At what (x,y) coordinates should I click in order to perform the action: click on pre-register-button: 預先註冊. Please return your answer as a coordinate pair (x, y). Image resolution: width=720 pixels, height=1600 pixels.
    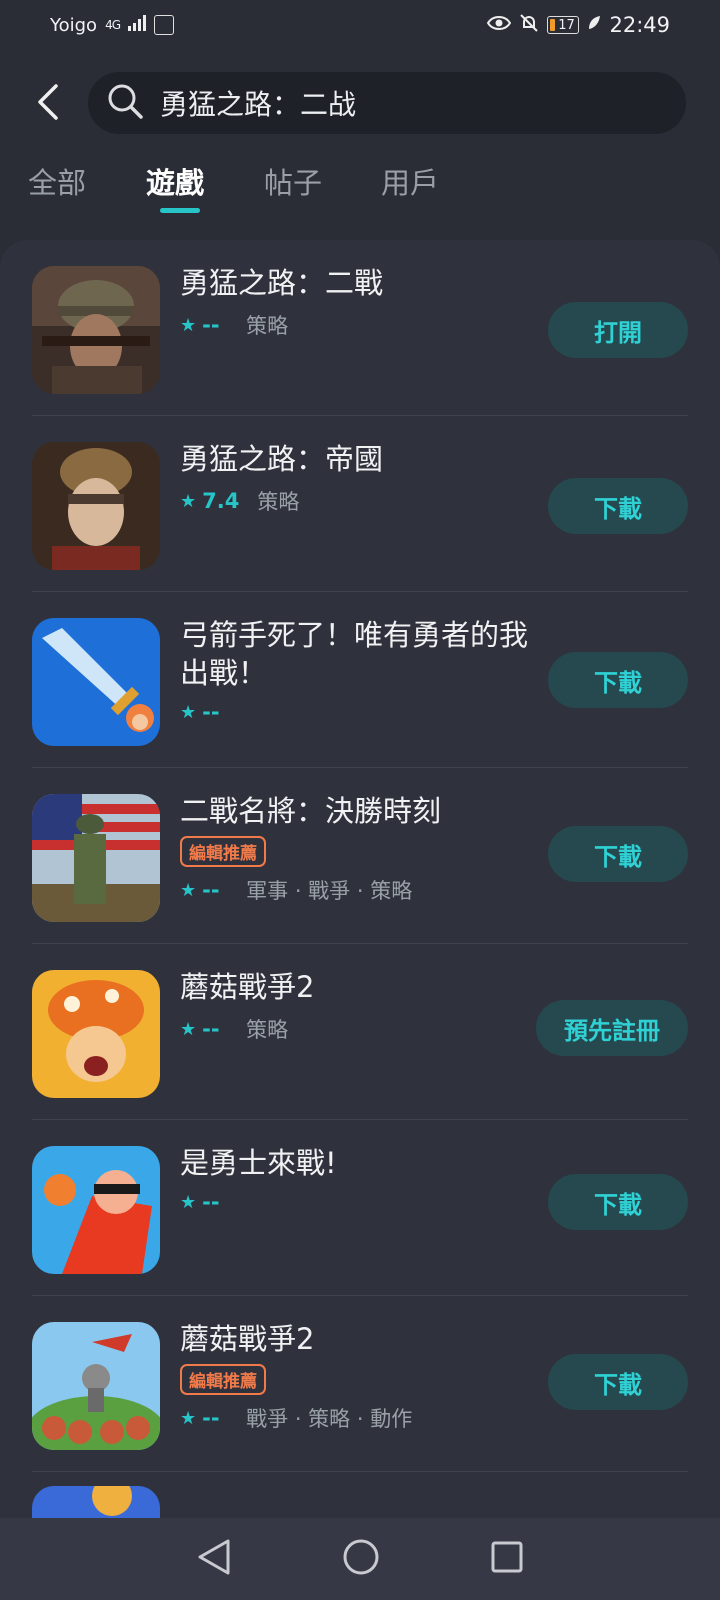
    Looking at the image, I should click on (612, 1028).